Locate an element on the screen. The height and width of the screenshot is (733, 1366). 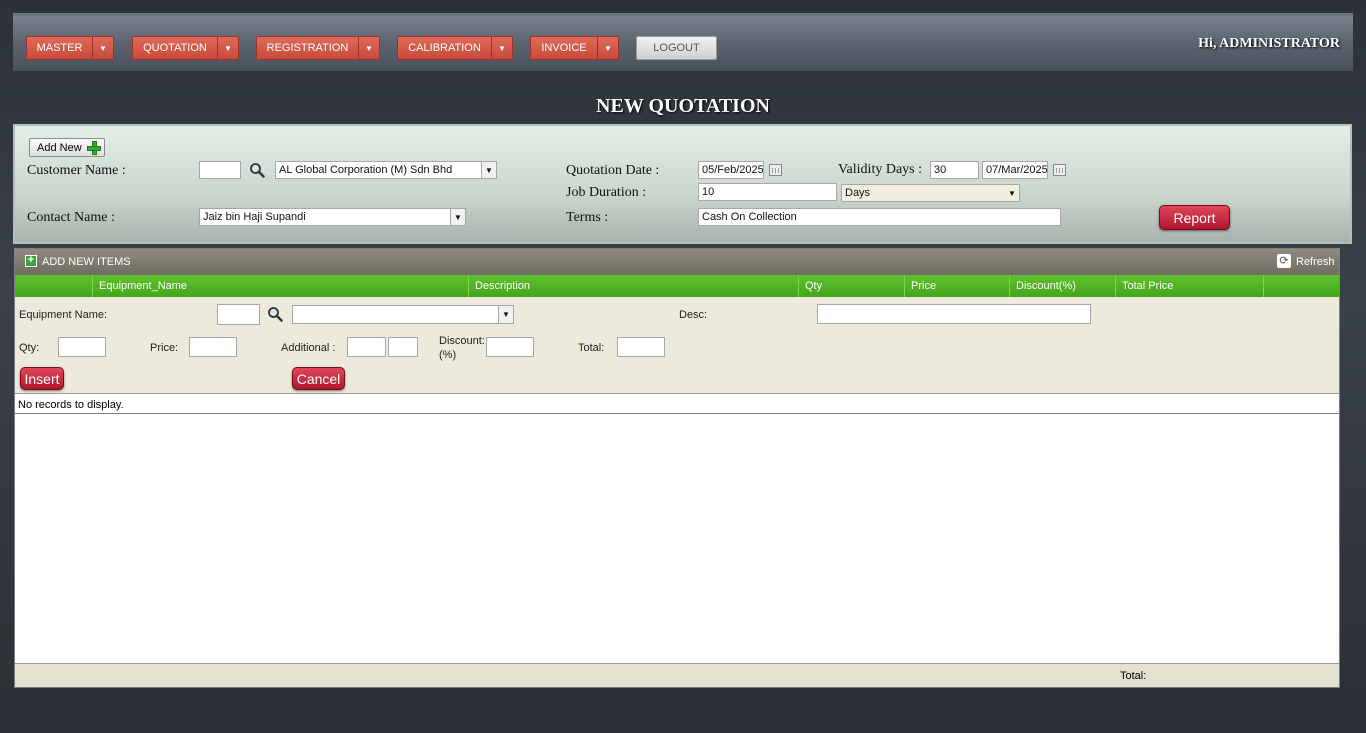
job-duration-unit-select: Days ▼ is located at coordinates (930, 193).